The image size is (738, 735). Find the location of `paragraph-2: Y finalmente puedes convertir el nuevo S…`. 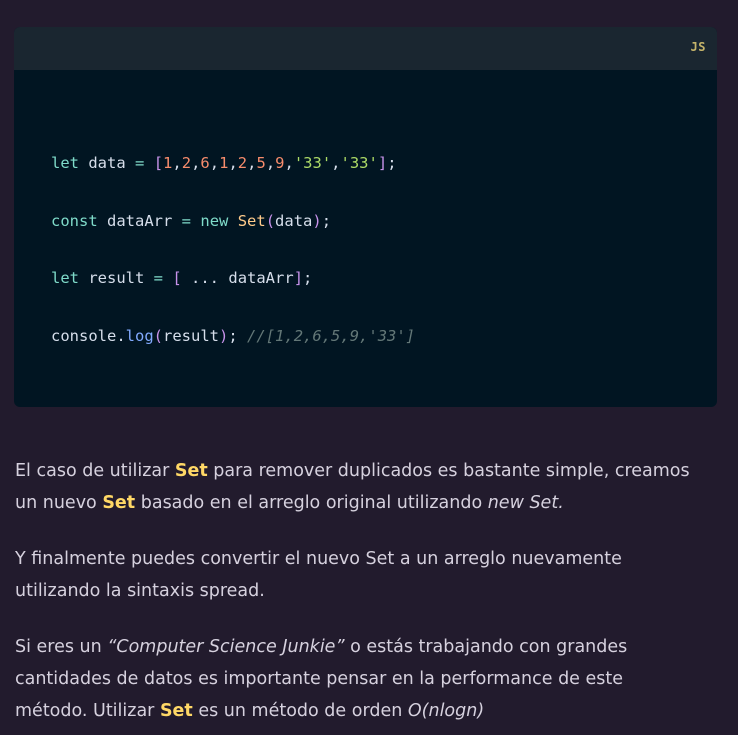

paragraph-2: Y finalmente puedes convertir el nuevo S… is located at coordinates (365, 575).